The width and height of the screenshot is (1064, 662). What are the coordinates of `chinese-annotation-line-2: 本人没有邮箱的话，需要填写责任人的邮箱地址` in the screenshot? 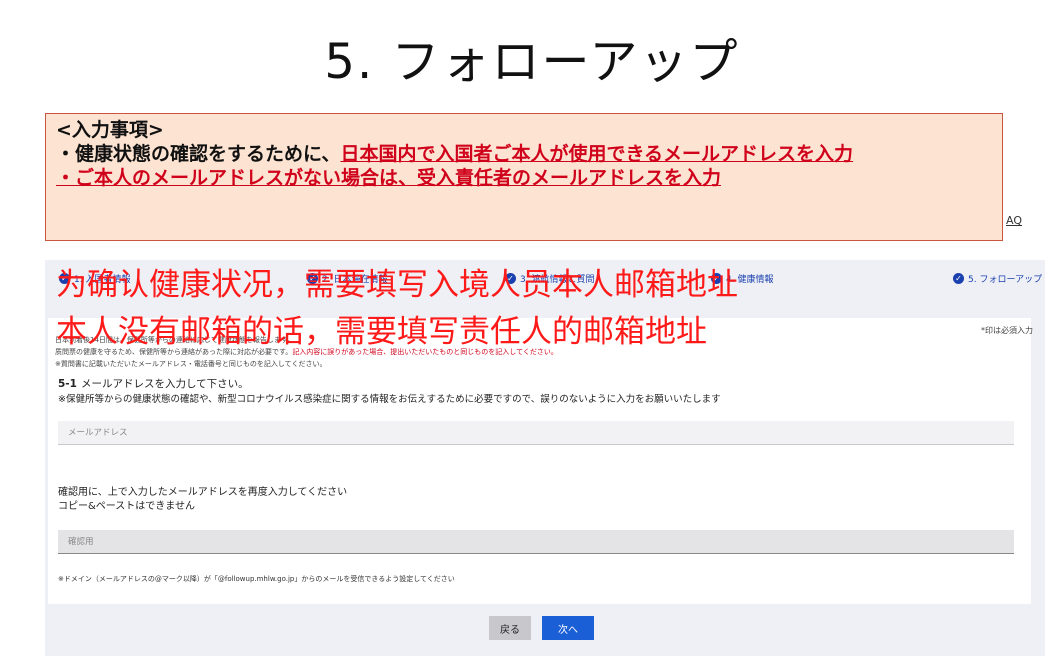 It's located at (381, 332).